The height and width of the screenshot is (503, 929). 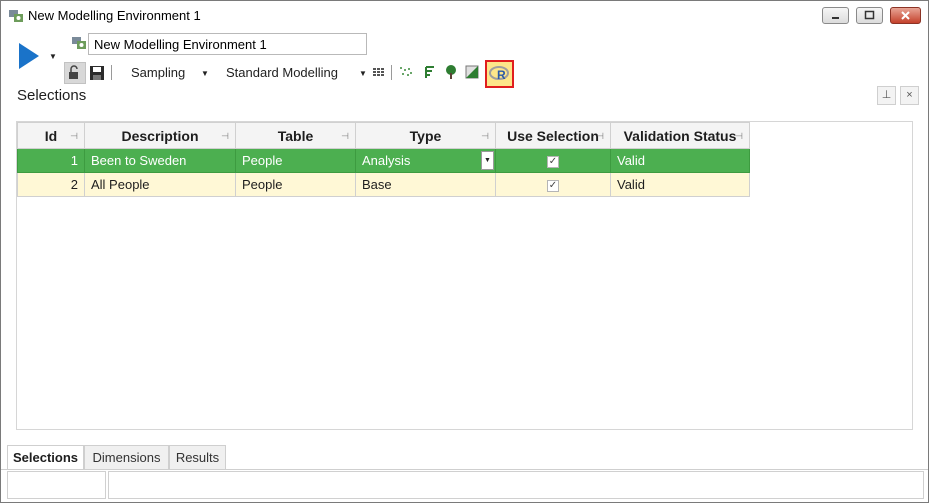 I want to click on gradient-icon, so click(x=472, y=72).